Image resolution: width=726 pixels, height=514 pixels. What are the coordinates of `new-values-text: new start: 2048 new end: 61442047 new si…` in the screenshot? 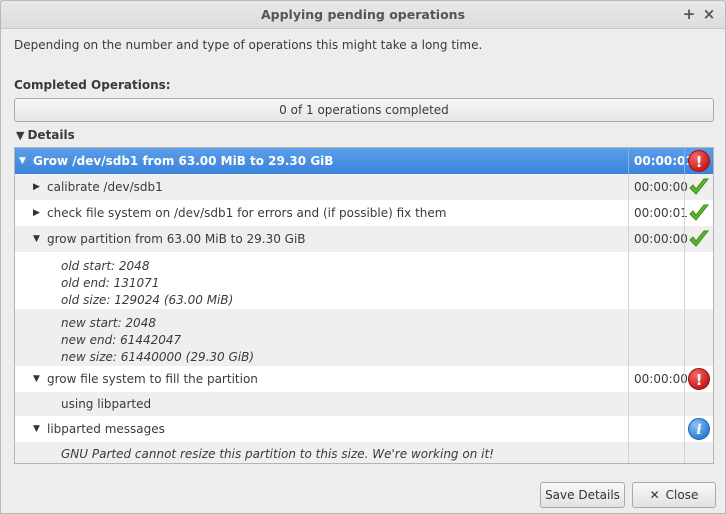 It's located at (157, 340).